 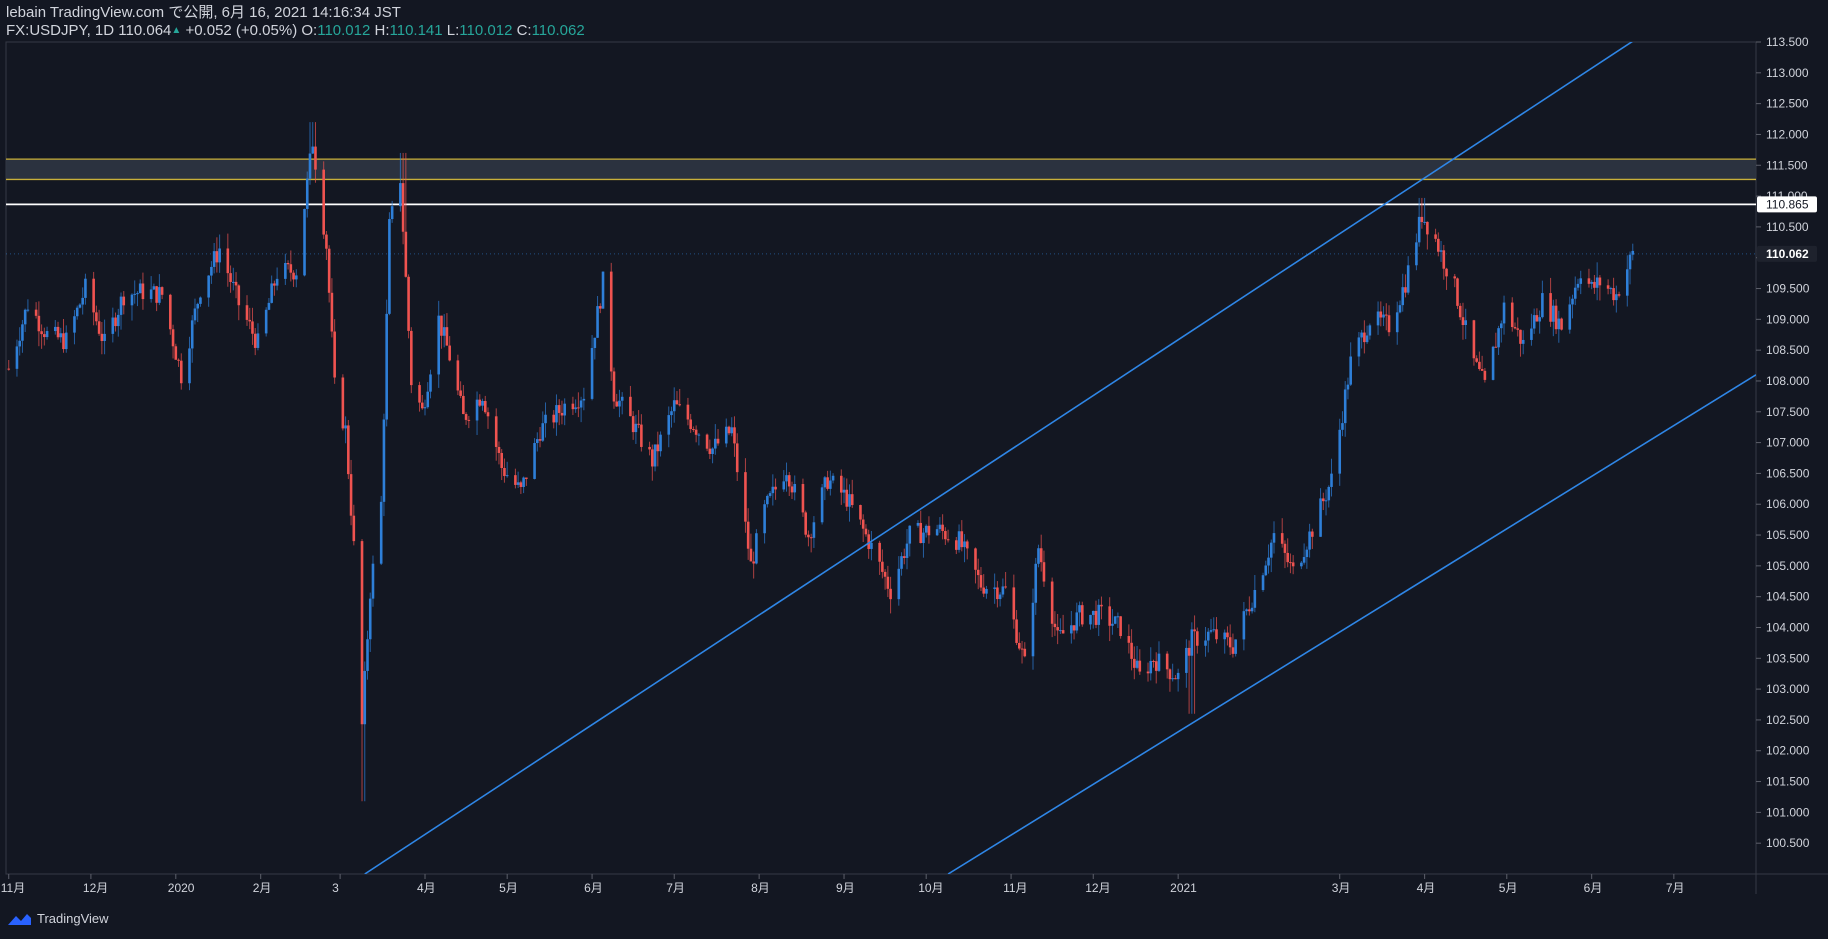 I want to click on time-tick-label: 3, so click(x=335, y=888).